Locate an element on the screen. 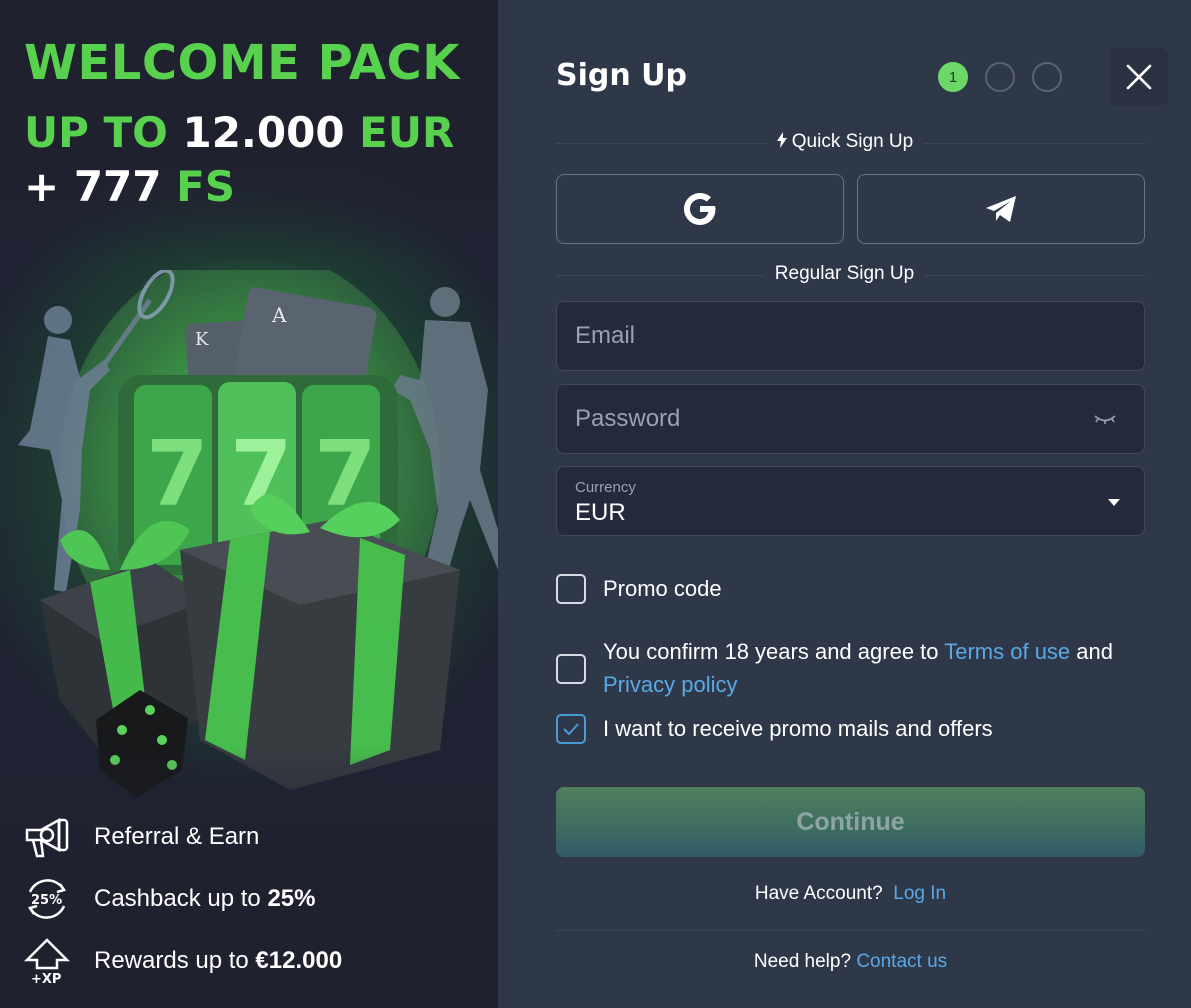 This screenshot has width=1191, height=1008. currency-label: Currency is located at coordinates (605, 487).